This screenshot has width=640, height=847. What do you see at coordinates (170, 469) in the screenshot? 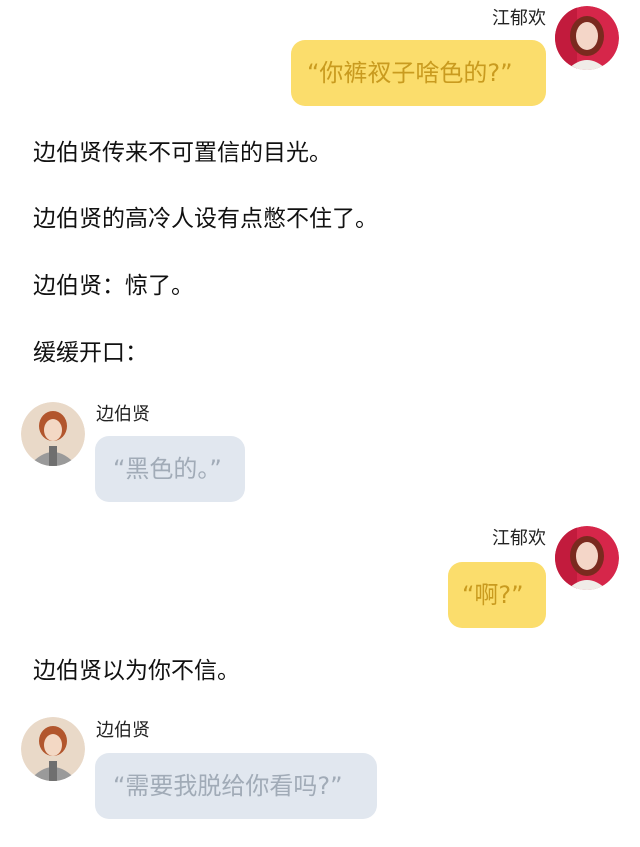
I see `message-bubble: “黑色的。”` at bounding box center [170, 469].